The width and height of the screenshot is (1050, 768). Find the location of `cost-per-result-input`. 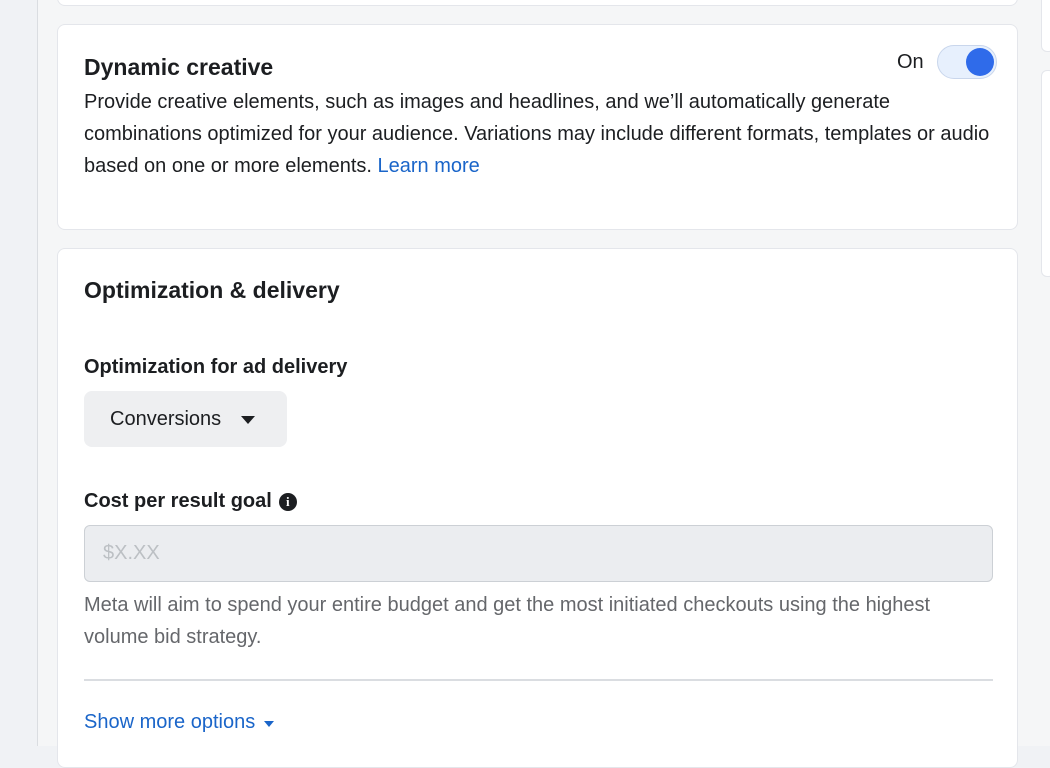

cost-per-result-input is located at coordinates (538, 553).